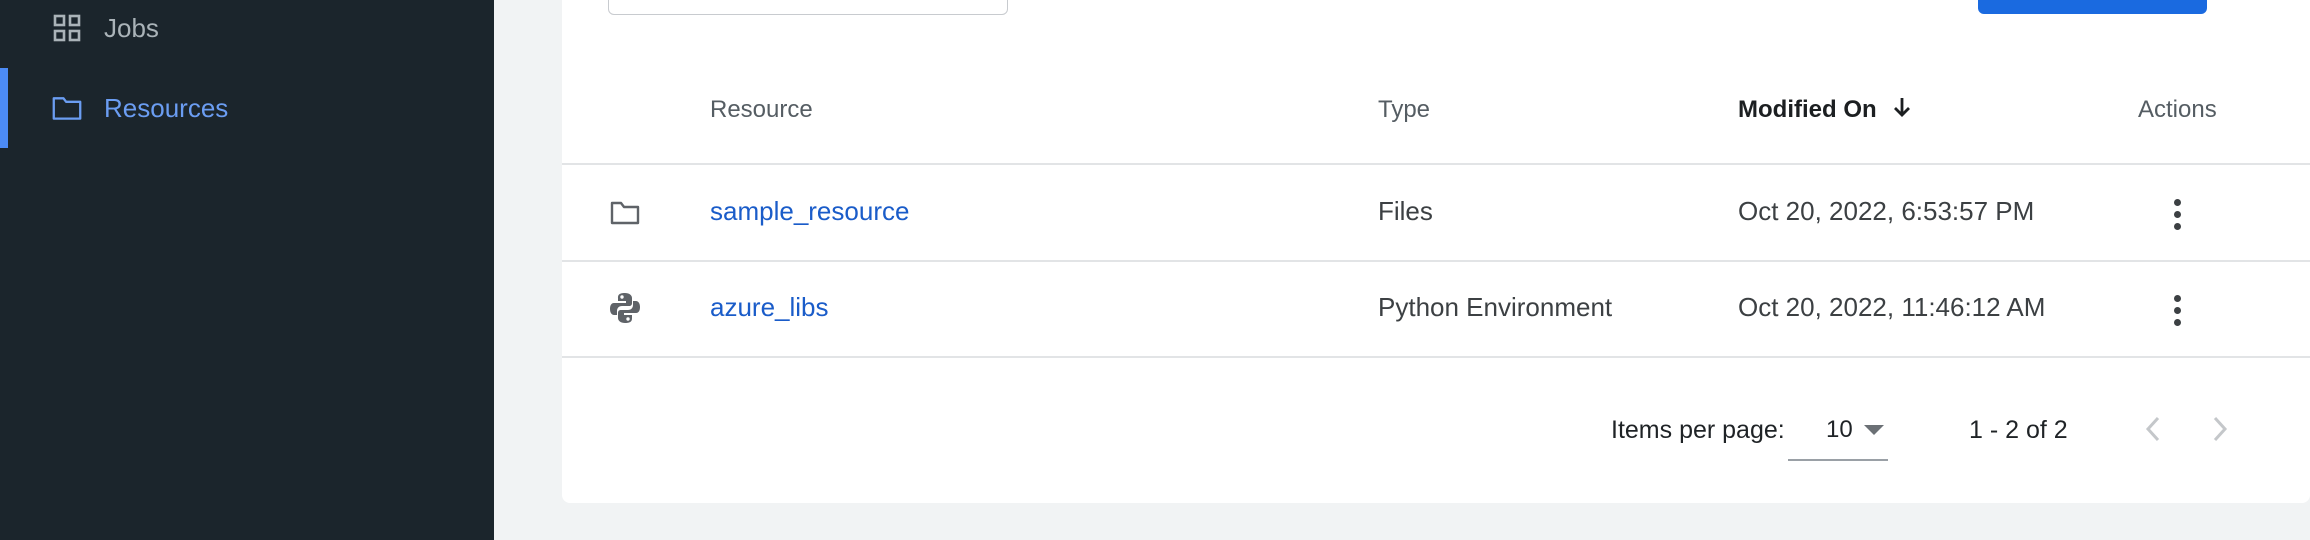 The image size is (2310, 540). What do you see at coordinates (1892, 307) in the screenshot?
I see `resource-modified: Oct 20, 2022, 11:46:12 AM` at bounding box center [1892, 307].